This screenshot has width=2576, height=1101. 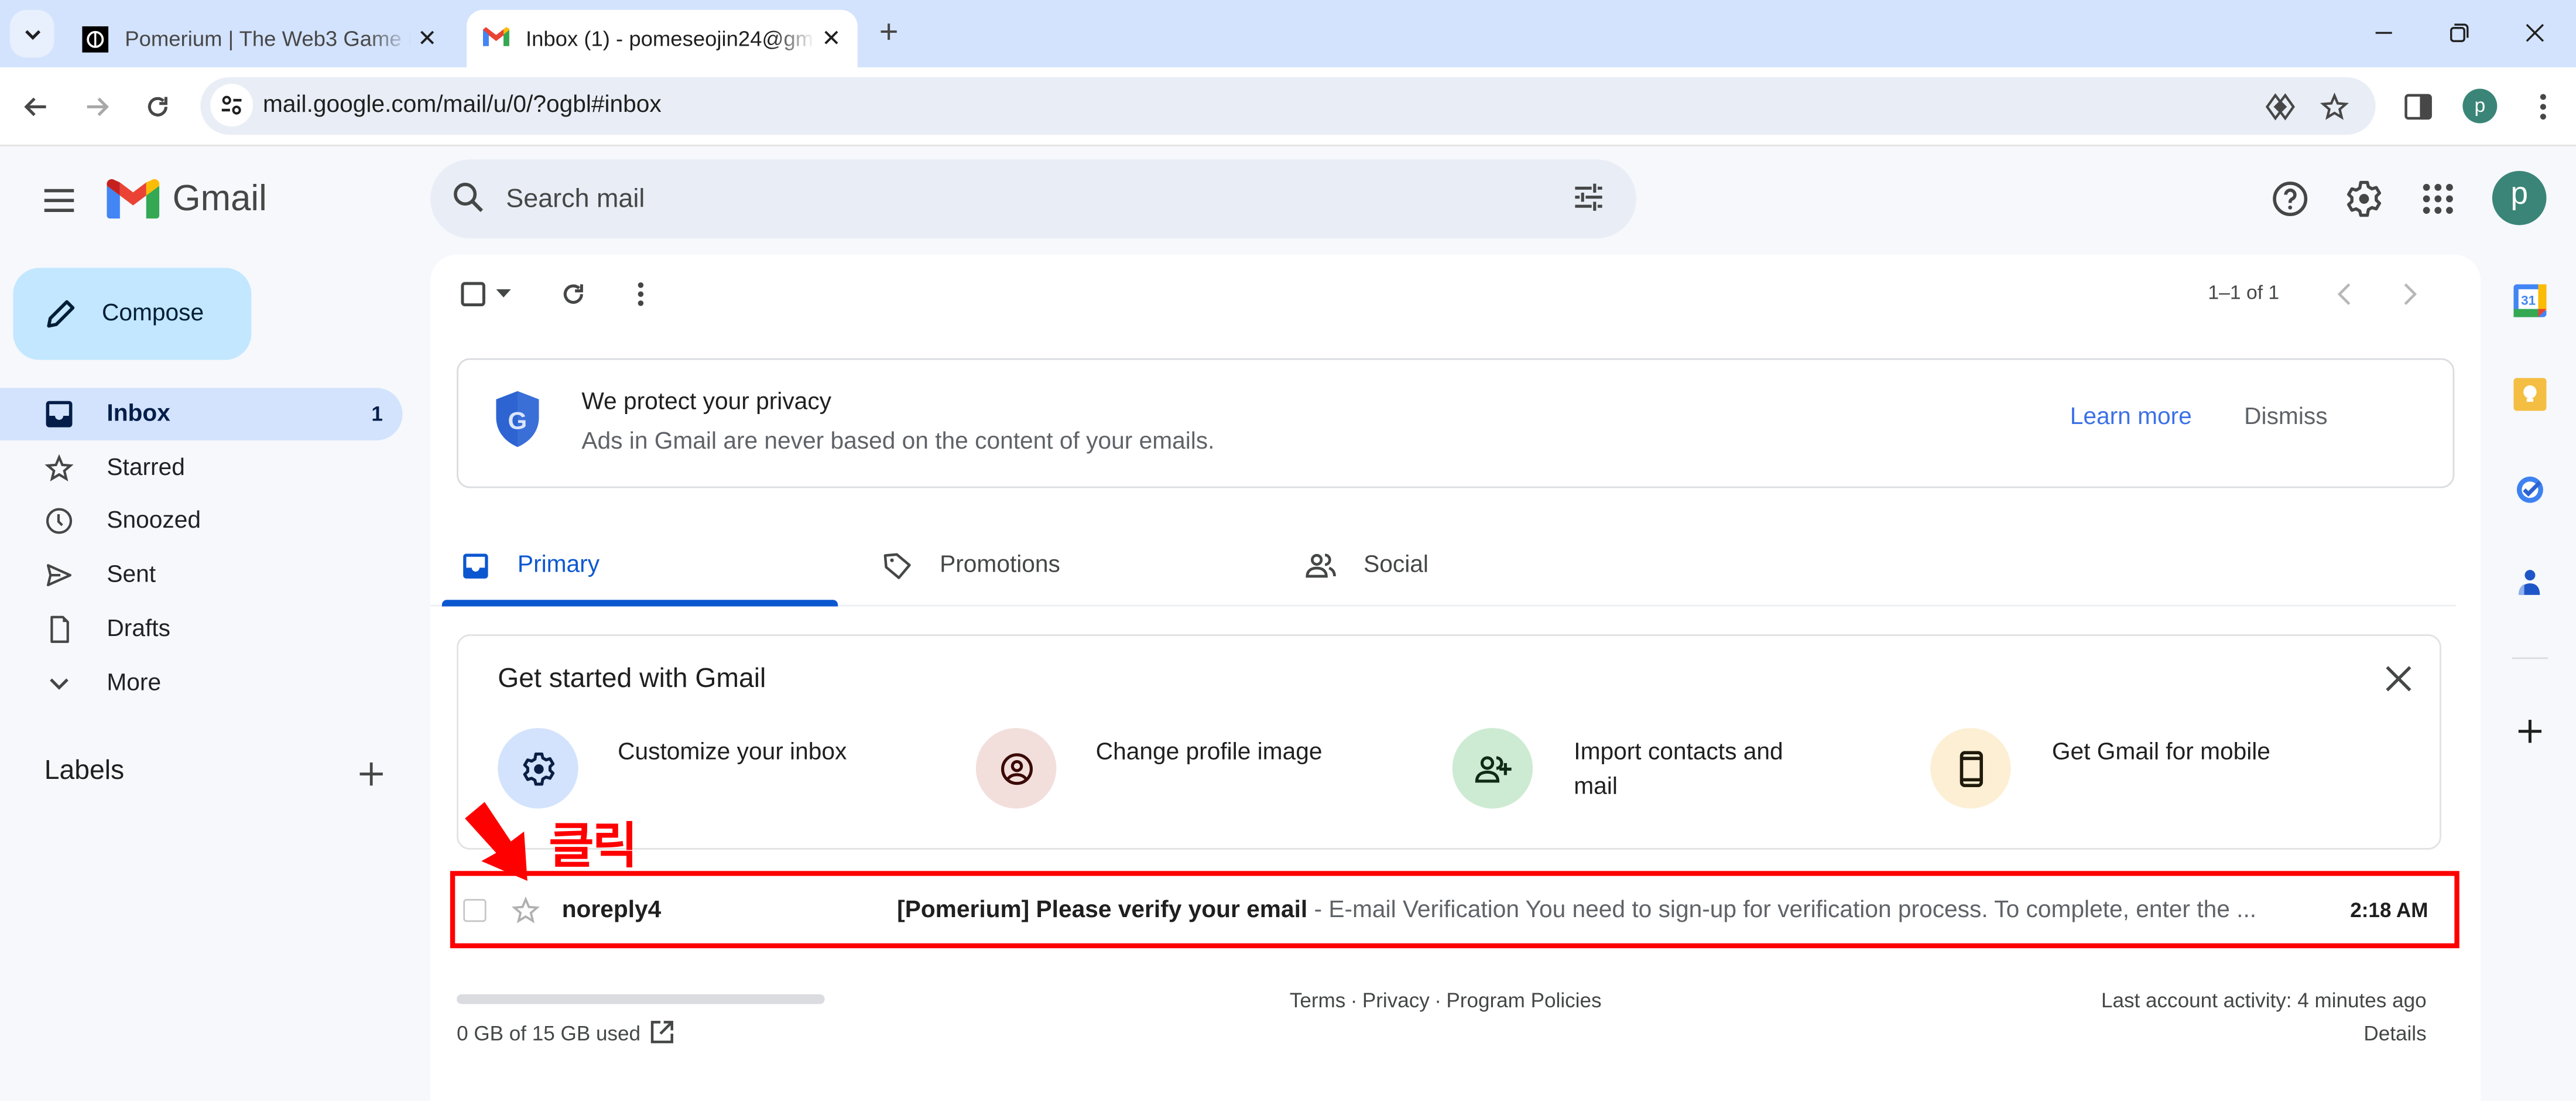 What do you see at coordinates (473, 294) in the screenshot?
I see `select-all-checkbox` at bounding box center [473, 294].